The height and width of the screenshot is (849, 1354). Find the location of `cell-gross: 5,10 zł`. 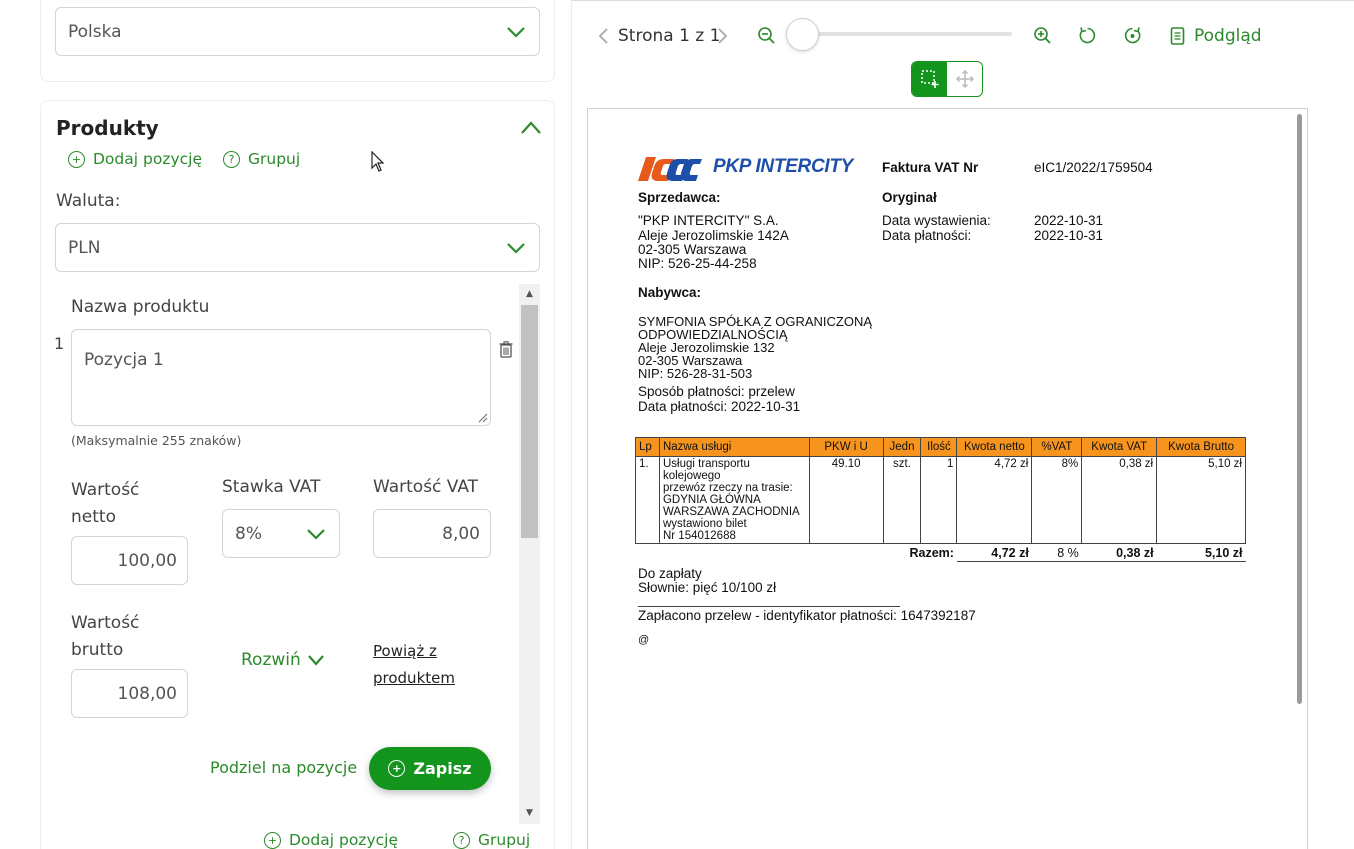

cell-gross: 5,10 zł is located at coordinates (1201, 500).